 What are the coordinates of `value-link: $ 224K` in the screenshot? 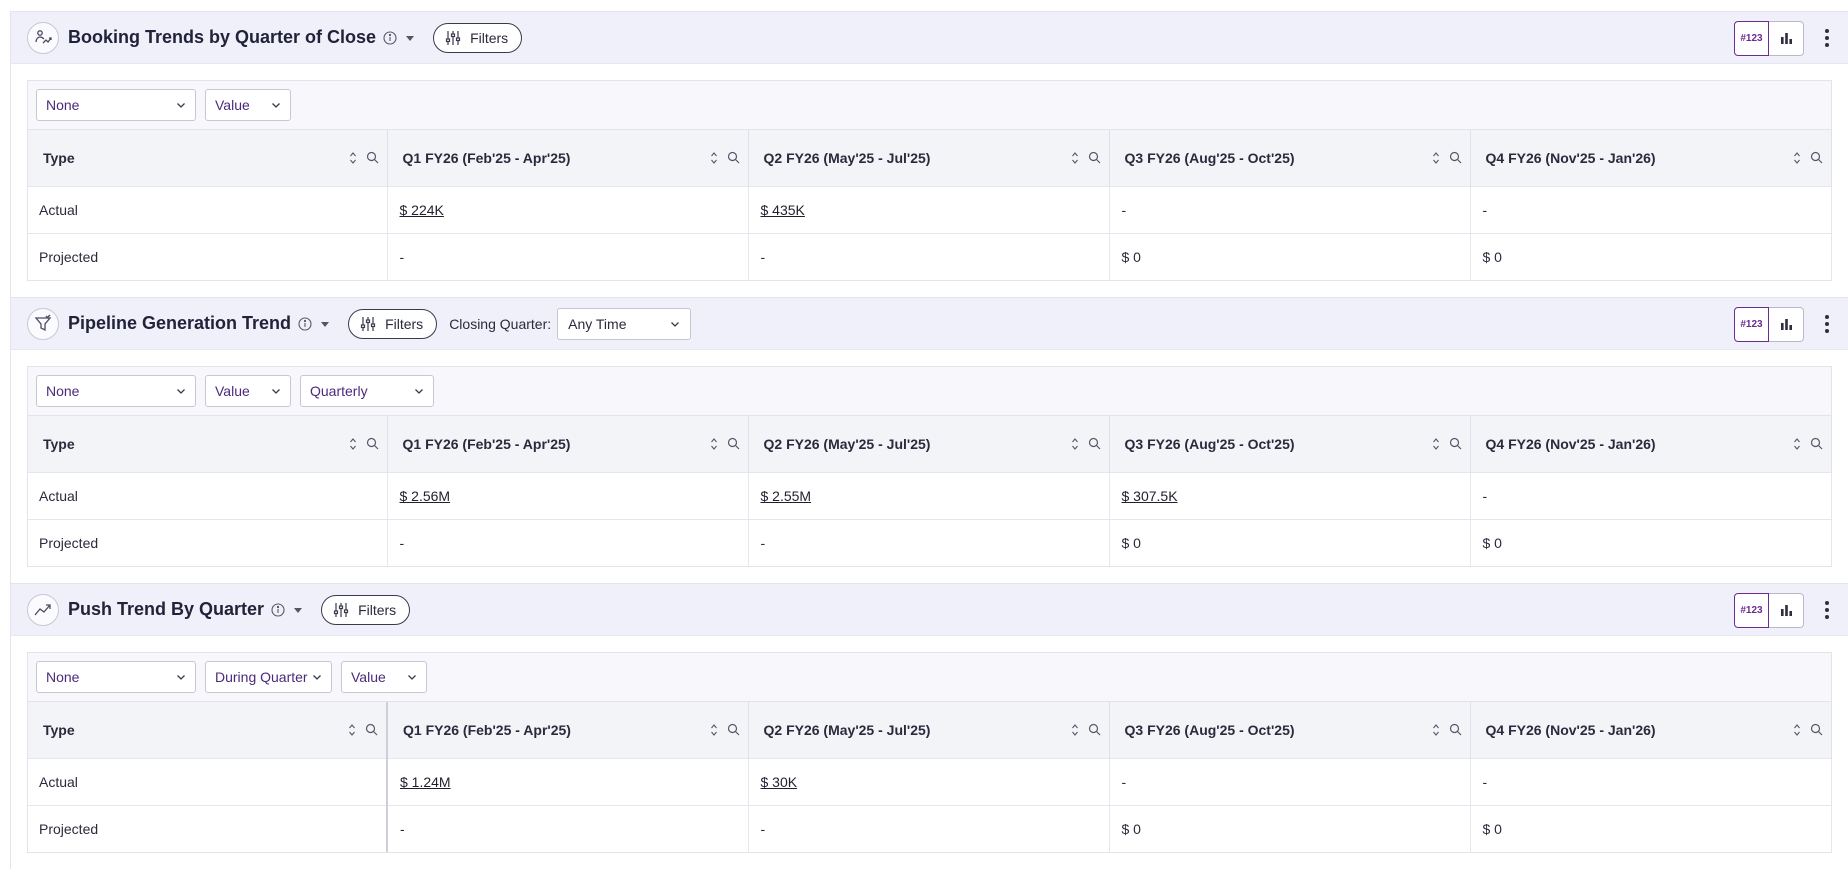 It's located at (422, 210).